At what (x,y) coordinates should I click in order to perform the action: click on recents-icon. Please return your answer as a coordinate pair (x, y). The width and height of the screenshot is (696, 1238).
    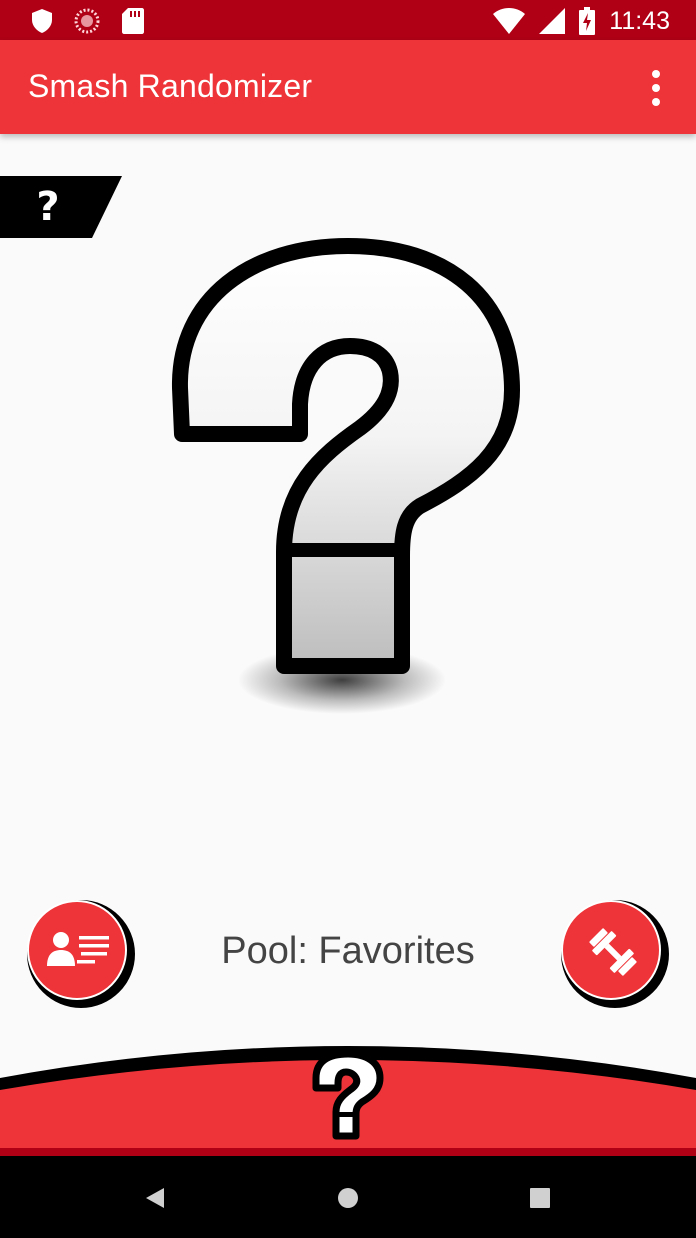
    Looking at the image, I should click on (540, 1198).